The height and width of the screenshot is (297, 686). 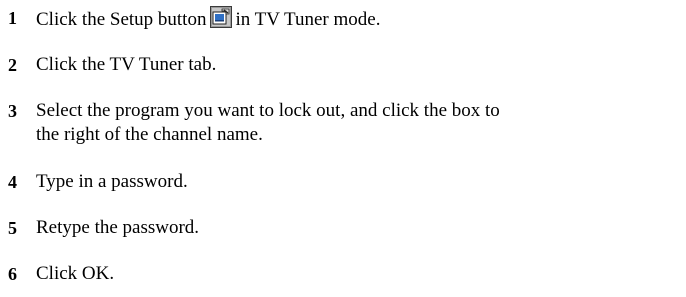 What do you see at coordinates (12, 228) in the screenshot?
I see `step-number: 5` at bounding box center [12, 228].